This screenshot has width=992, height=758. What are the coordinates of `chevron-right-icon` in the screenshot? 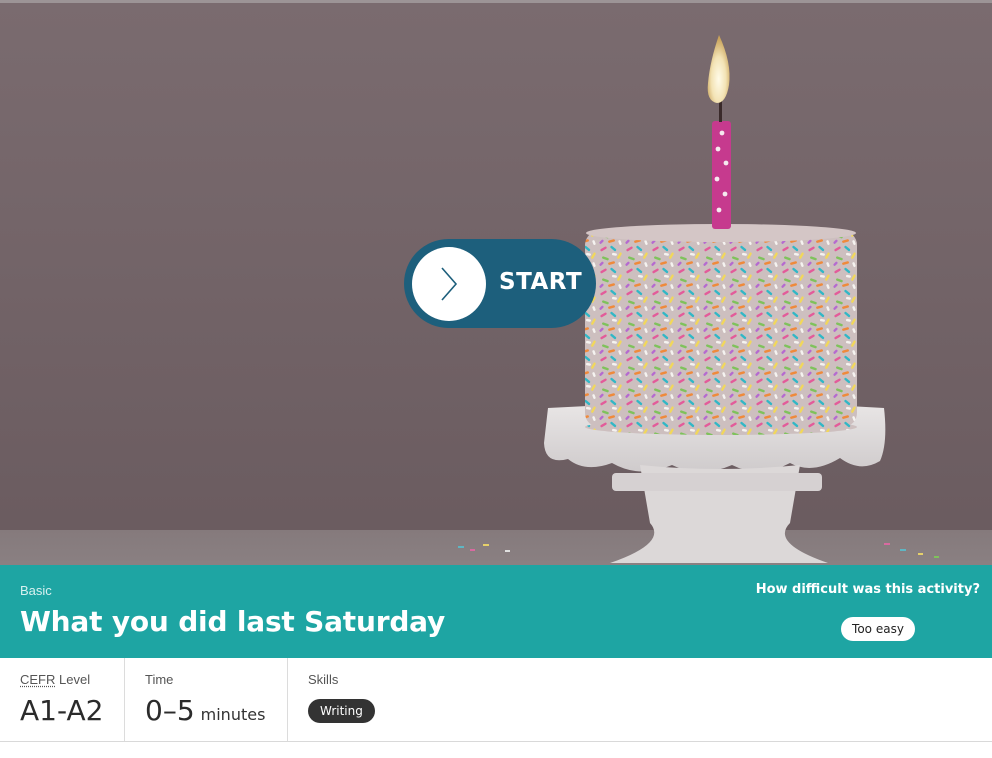 It's located at (449, 284).